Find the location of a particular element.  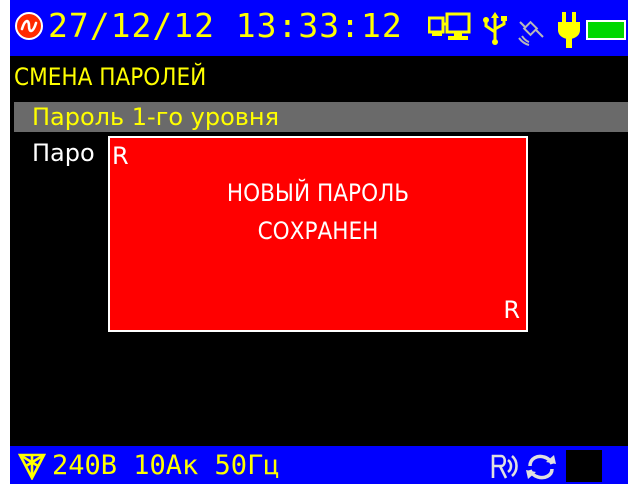

battery-icon is located at coordinates (606, 30).